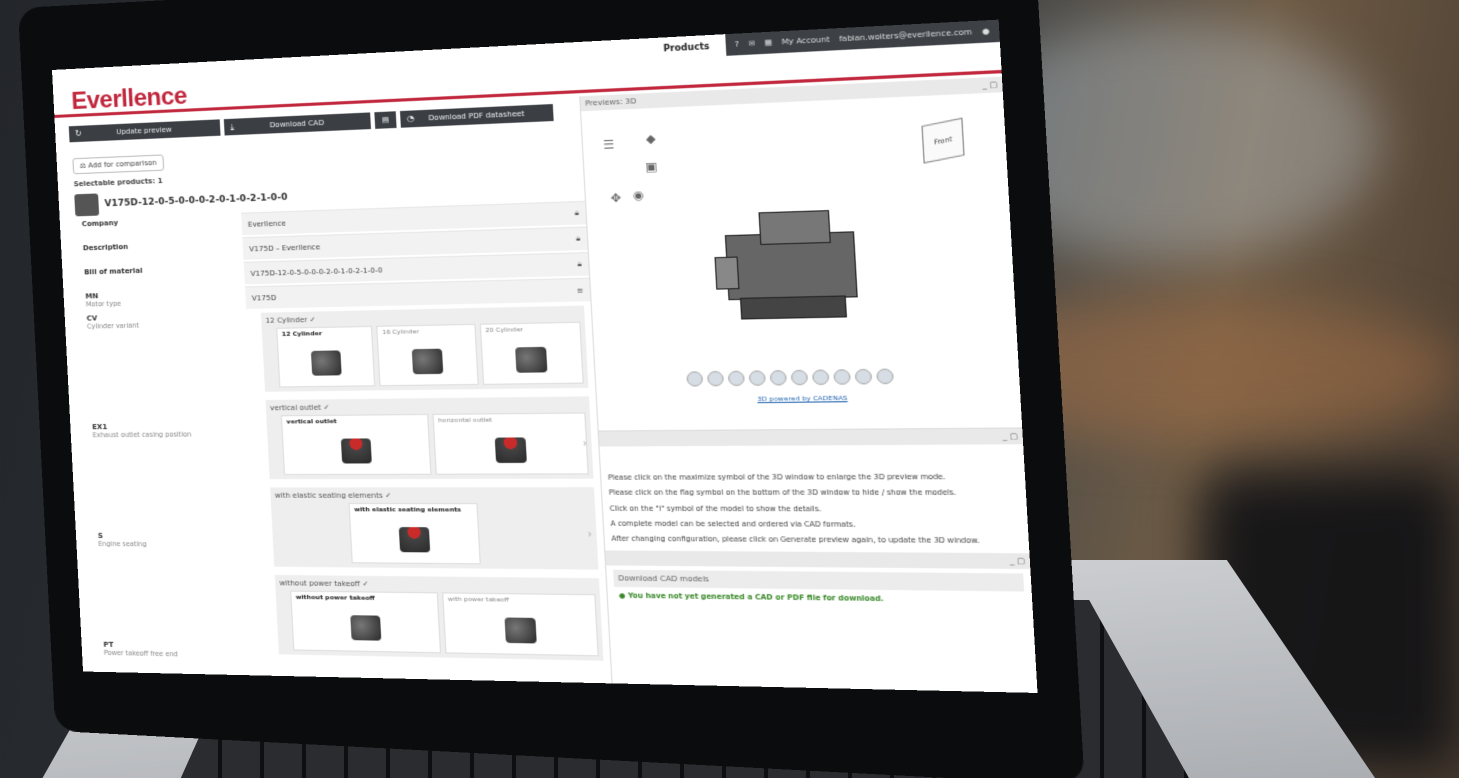 This screenshot has width=1459, height=778. What do you see at coordinates (905, 36) in the screenshot?
I see `user-email: fabian.wolters@everllence.com` at bounding box center [905, 36].